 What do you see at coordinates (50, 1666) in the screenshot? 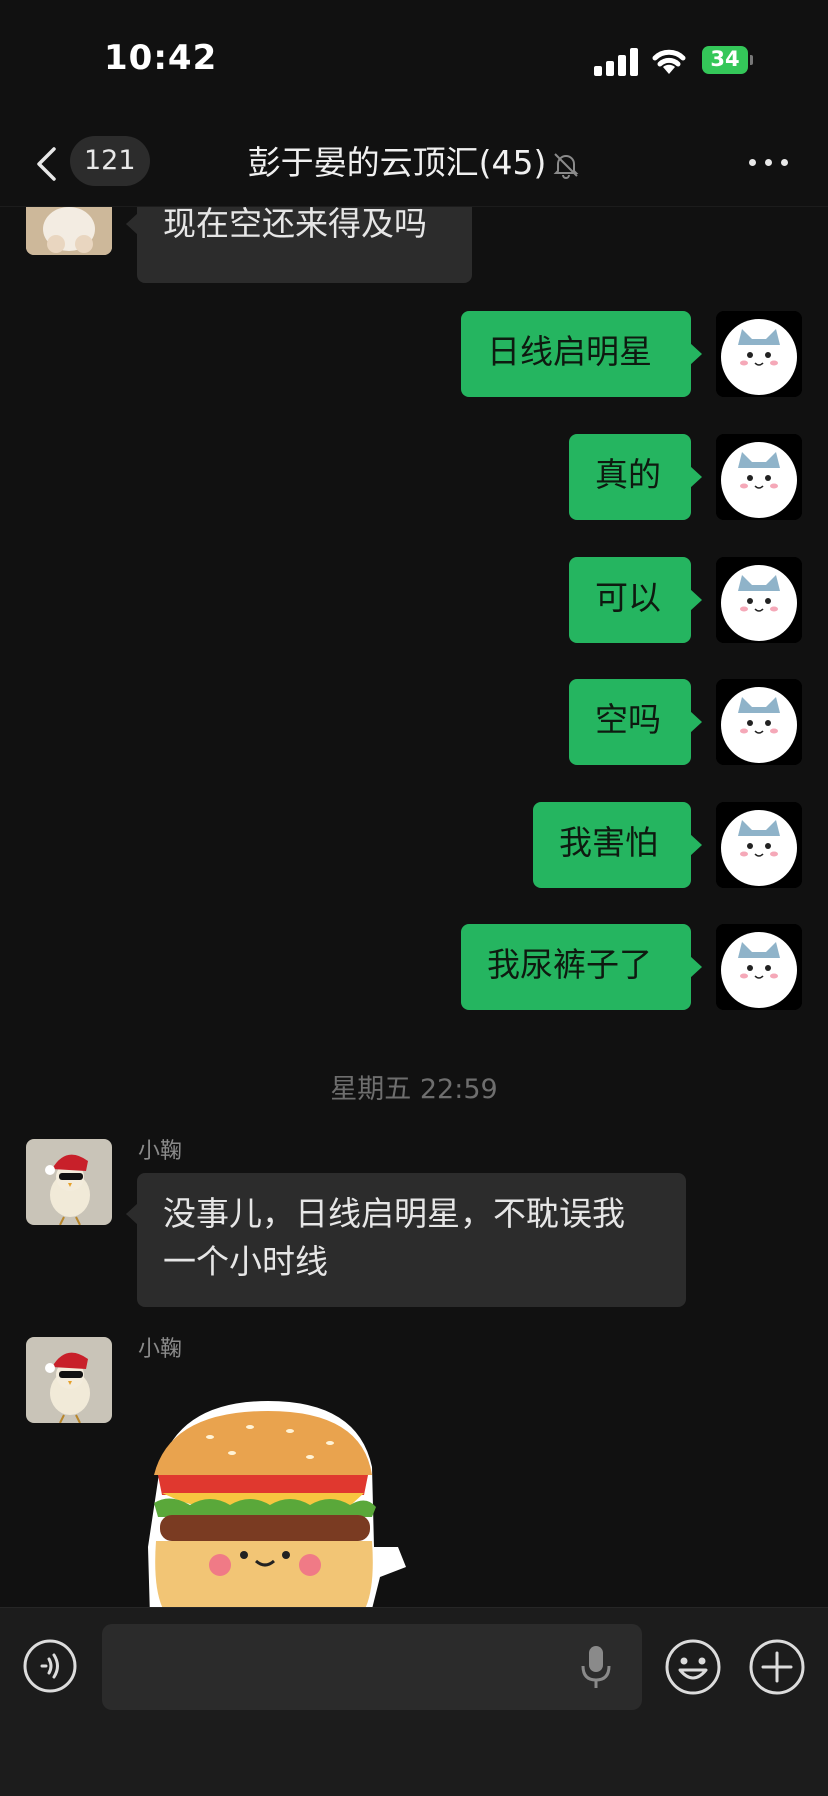
I see `voice-input-icon` at bounding box center [50, 1666].